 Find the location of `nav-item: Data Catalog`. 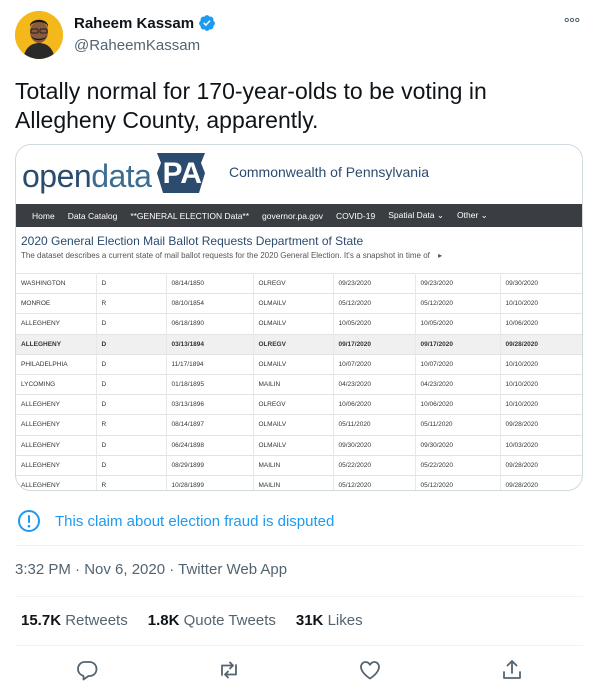

nav-item: Data Catalog is located at coordinates (92, 215).